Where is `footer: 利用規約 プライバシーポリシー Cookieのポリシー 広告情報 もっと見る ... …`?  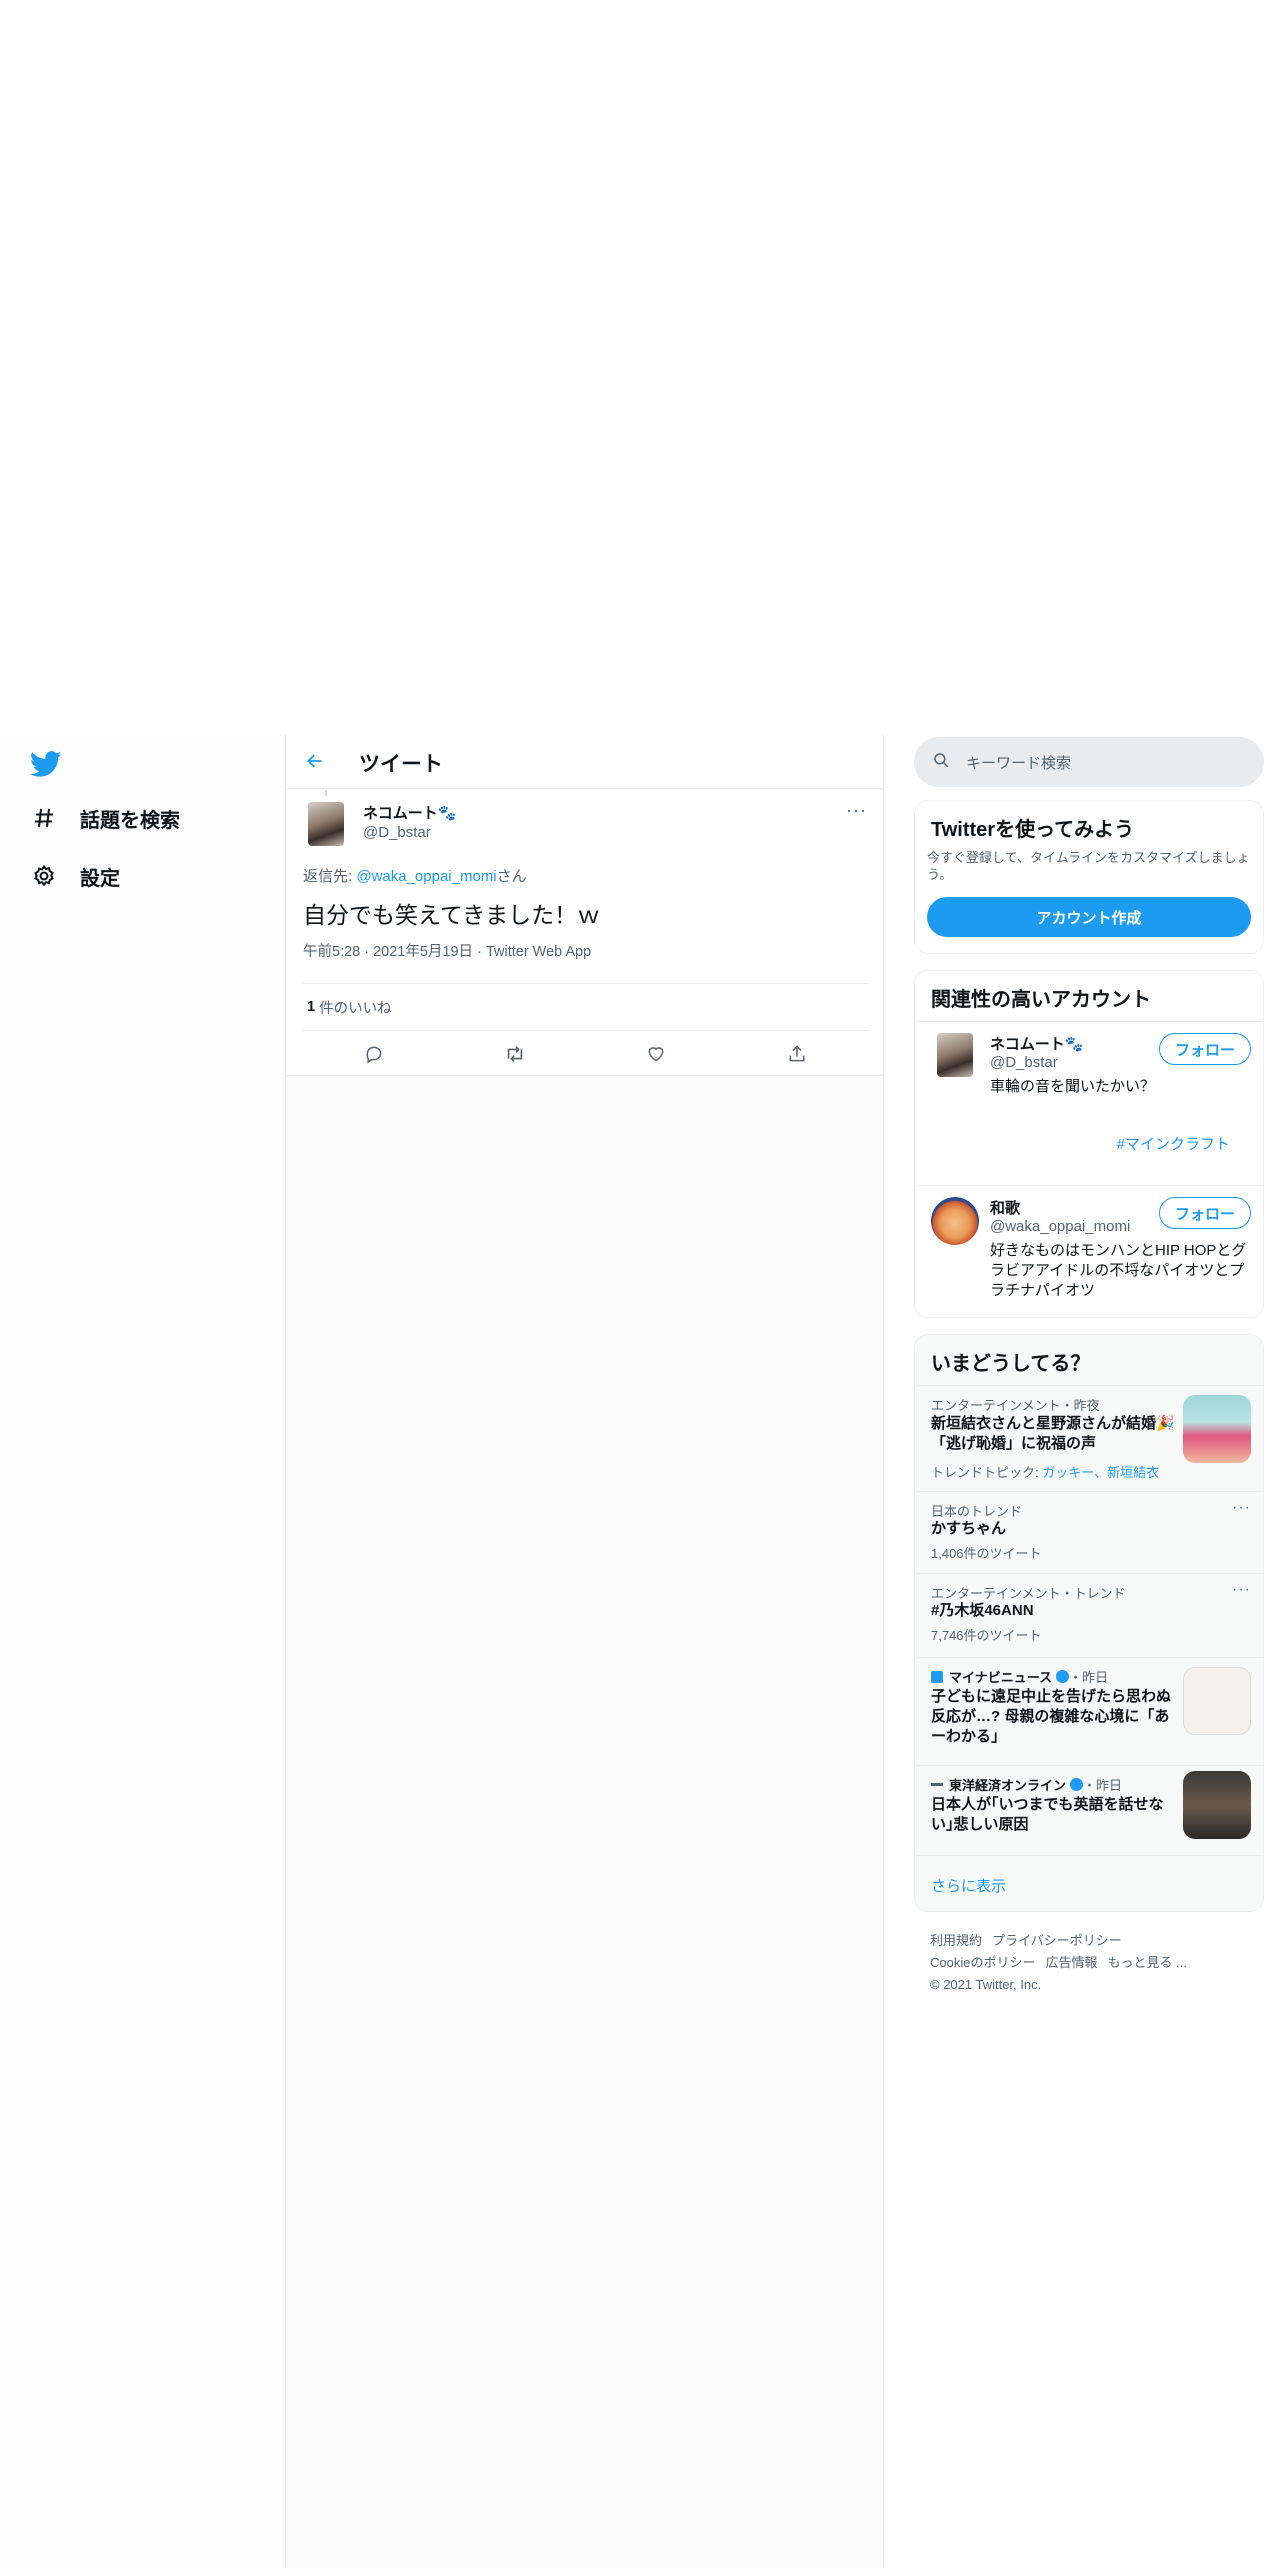
footer: 利用規約 プライバシーポリシー Cookieのポリシー 広告情報 もっと見る ... … is located at coordinates (1090, 1963).